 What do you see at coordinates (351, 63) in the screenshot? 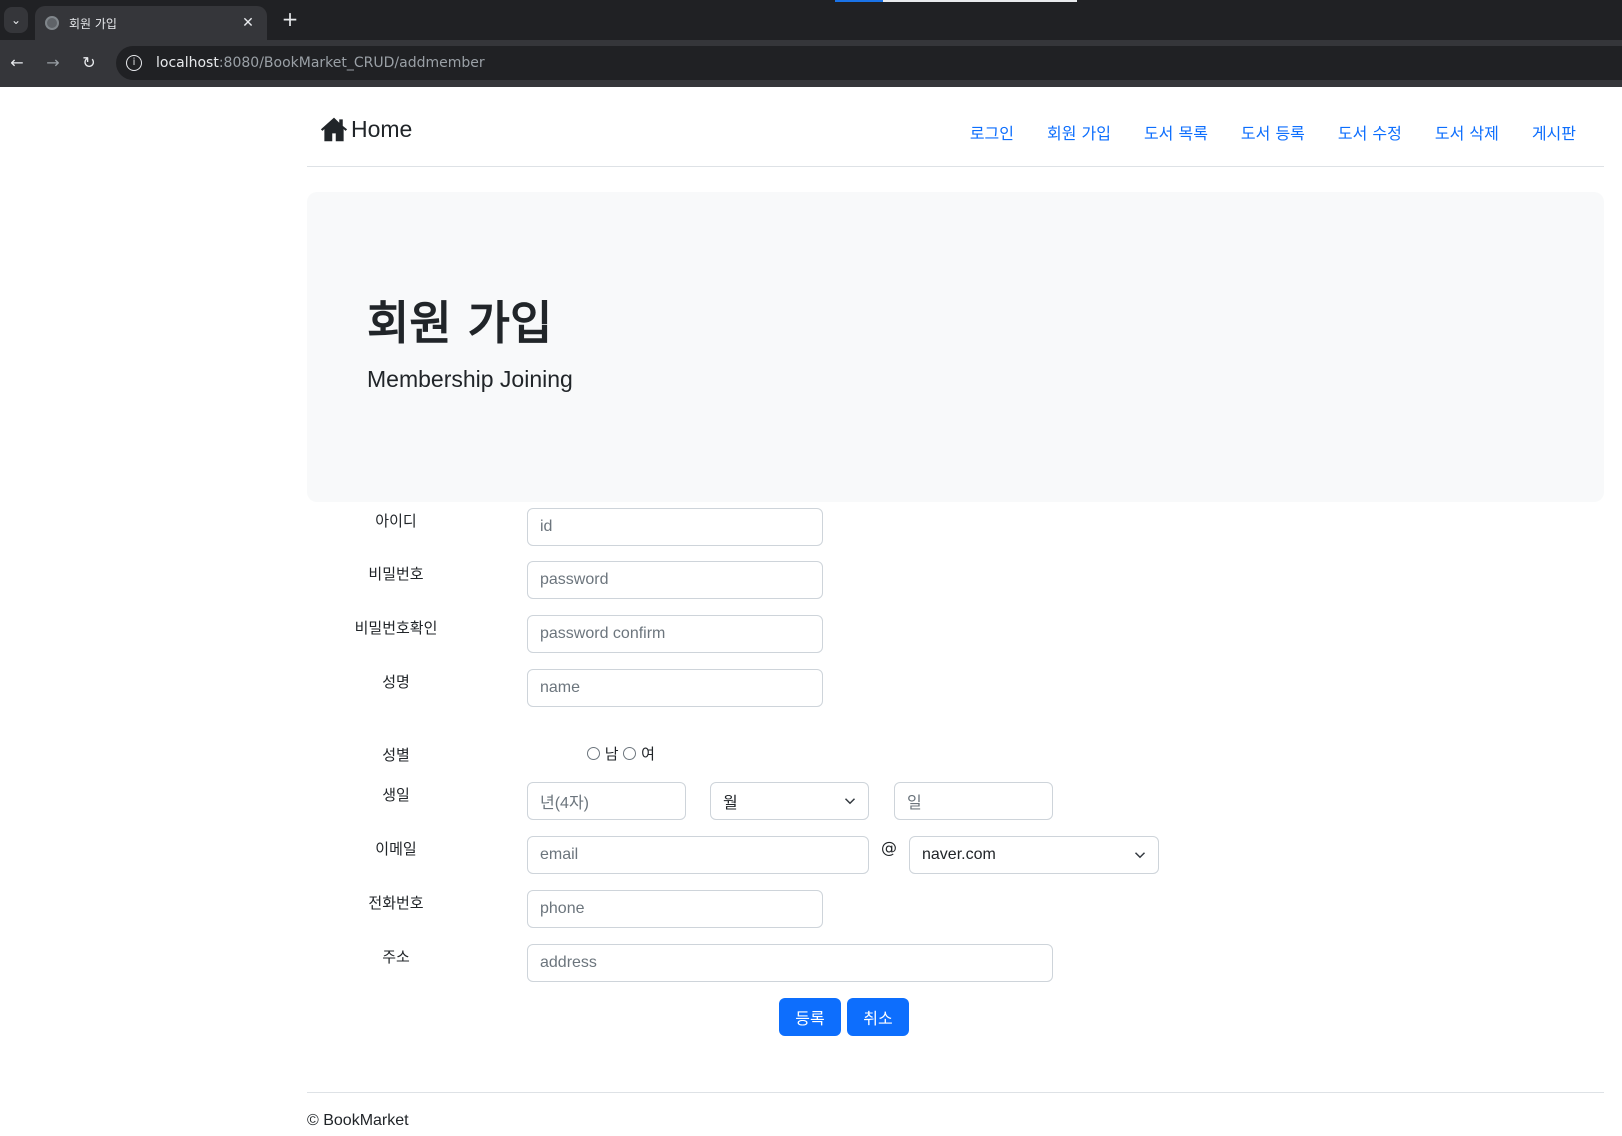
I see `url-path: :8080/BookMarket_CRUD/addmember` at bounding box center [351, 63].